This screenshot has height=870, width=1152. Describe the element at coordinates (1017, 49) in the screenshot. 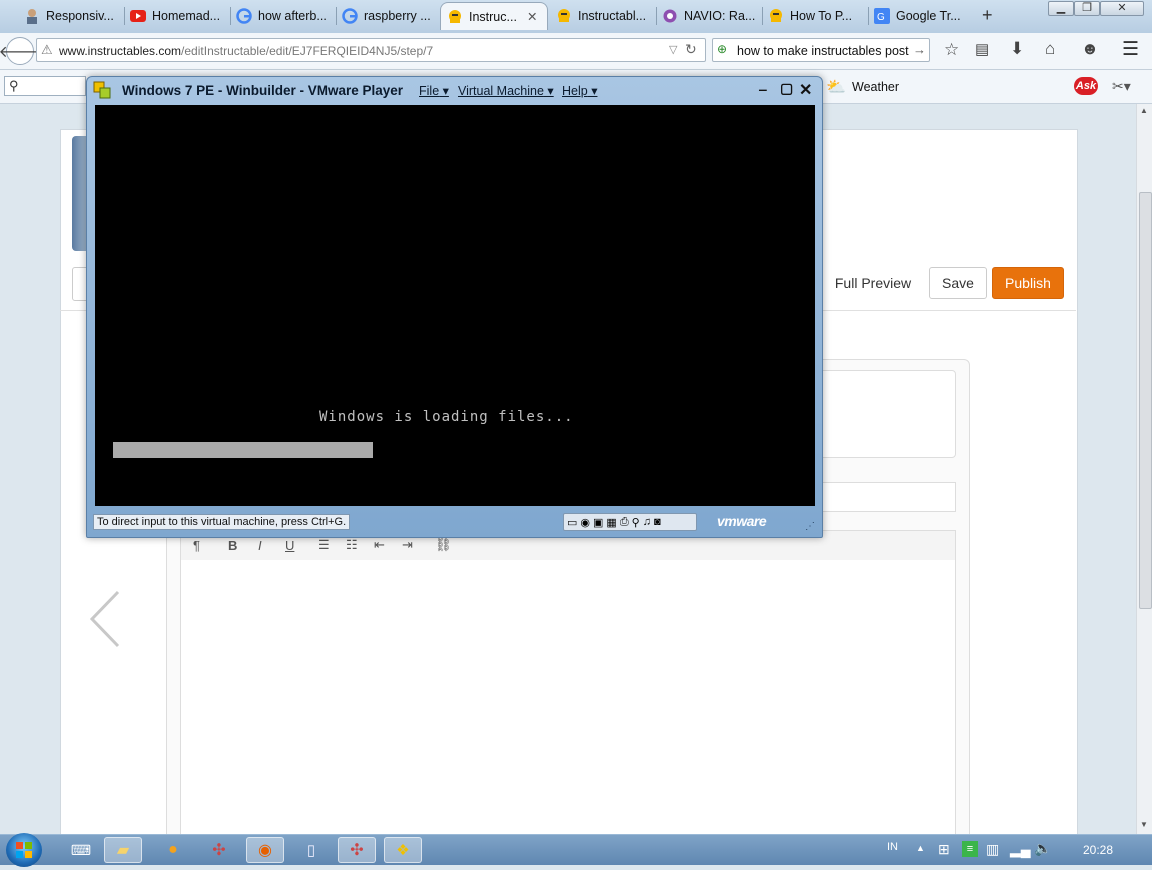

I see `download-icon: ⬇` at that location.